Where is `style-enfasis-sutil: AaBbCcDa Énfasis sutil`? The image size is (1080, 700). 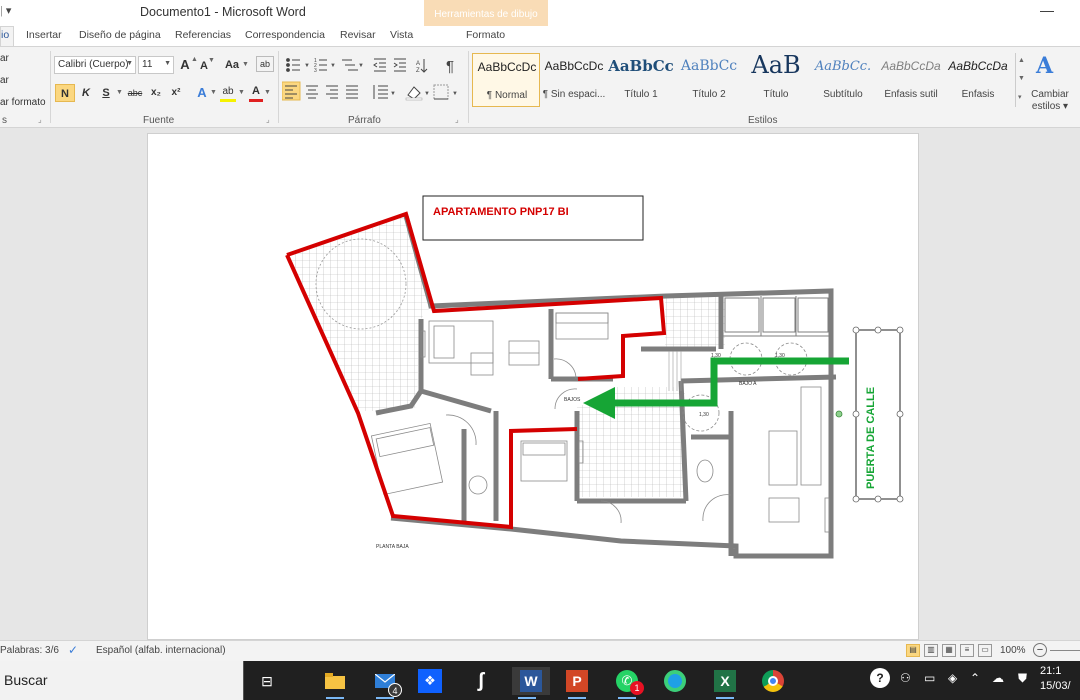 style-enfasis-sutil: AaBbCcDa Énfasis sutil is located at coordinates (911, 80).